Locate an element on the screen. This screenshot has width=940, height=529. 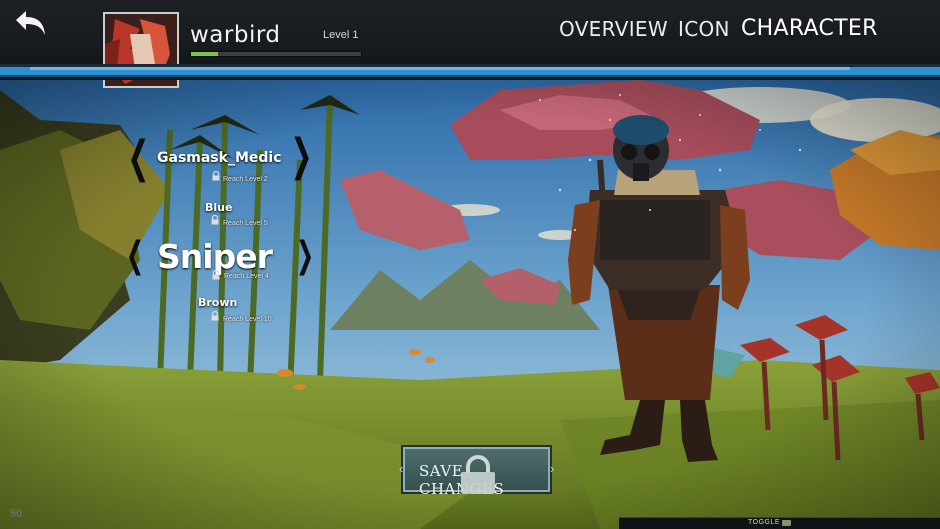
xp-progress-fill is located at coordinates (205, 54).